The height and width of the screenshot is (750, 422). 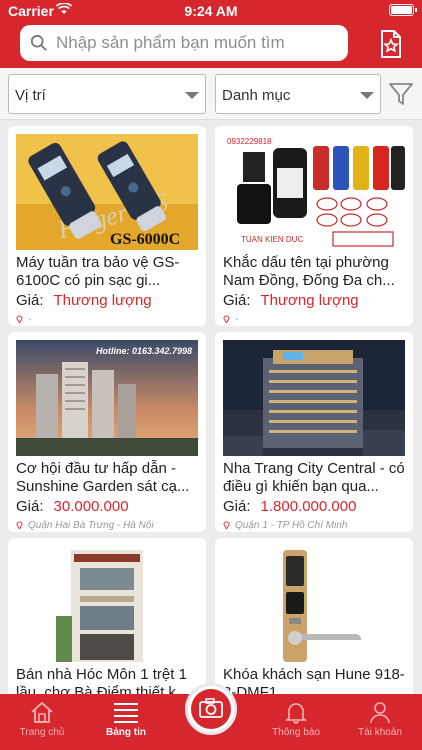 What do you see at coordinates (256, 95) in the screenshot?
I see `category-select-label: Danh mục` at bounding box center [256, 95].